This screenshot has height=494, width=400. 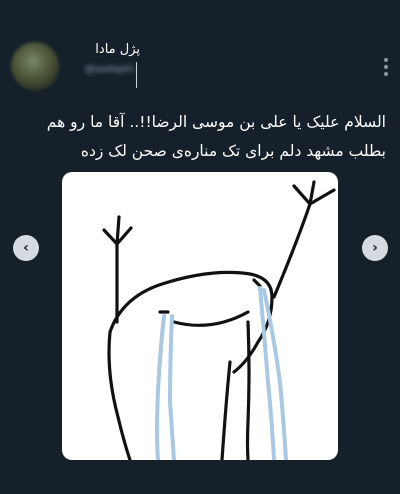 What do you see at coordinates (233, 151) in the screenshot?
I see `tweet-text-line-2: بطلب مشهد دلم برای تک مناره‌ی صحن لک زده` at bounding box center [233, 151].